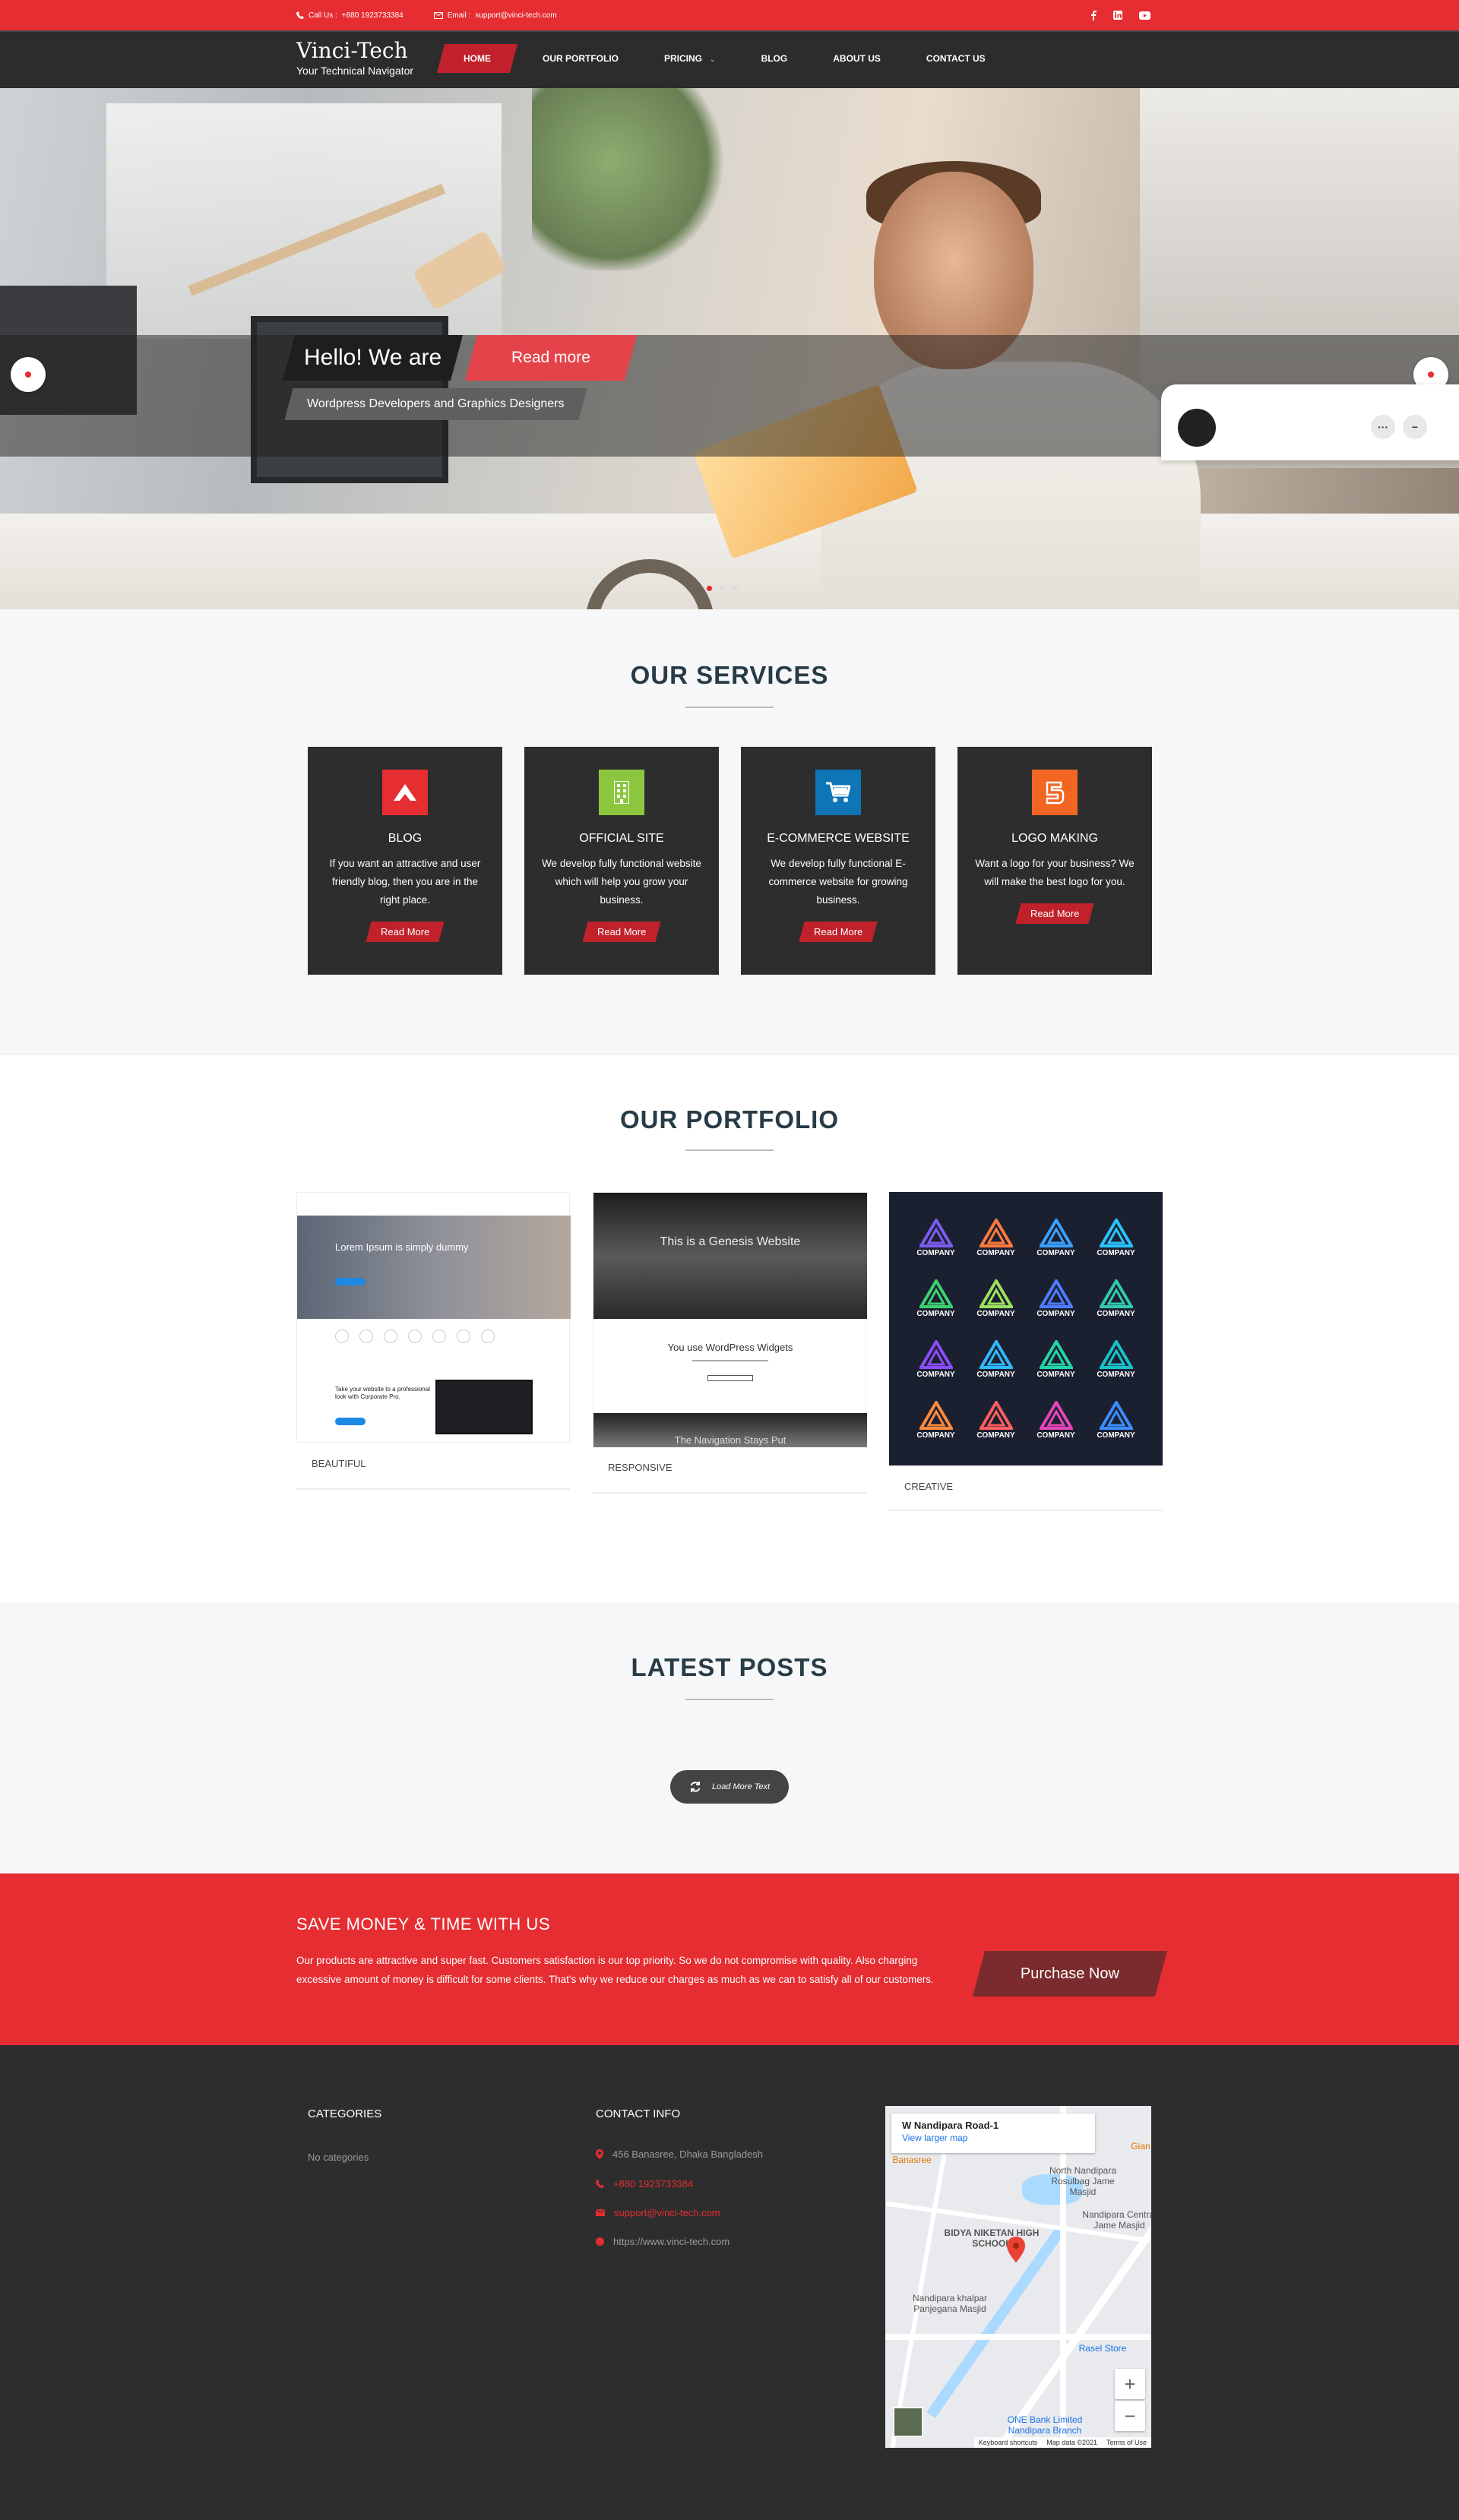  Describe the element at coordinates (838, 792) in the screenshot. I see `cart-icon` at that location.